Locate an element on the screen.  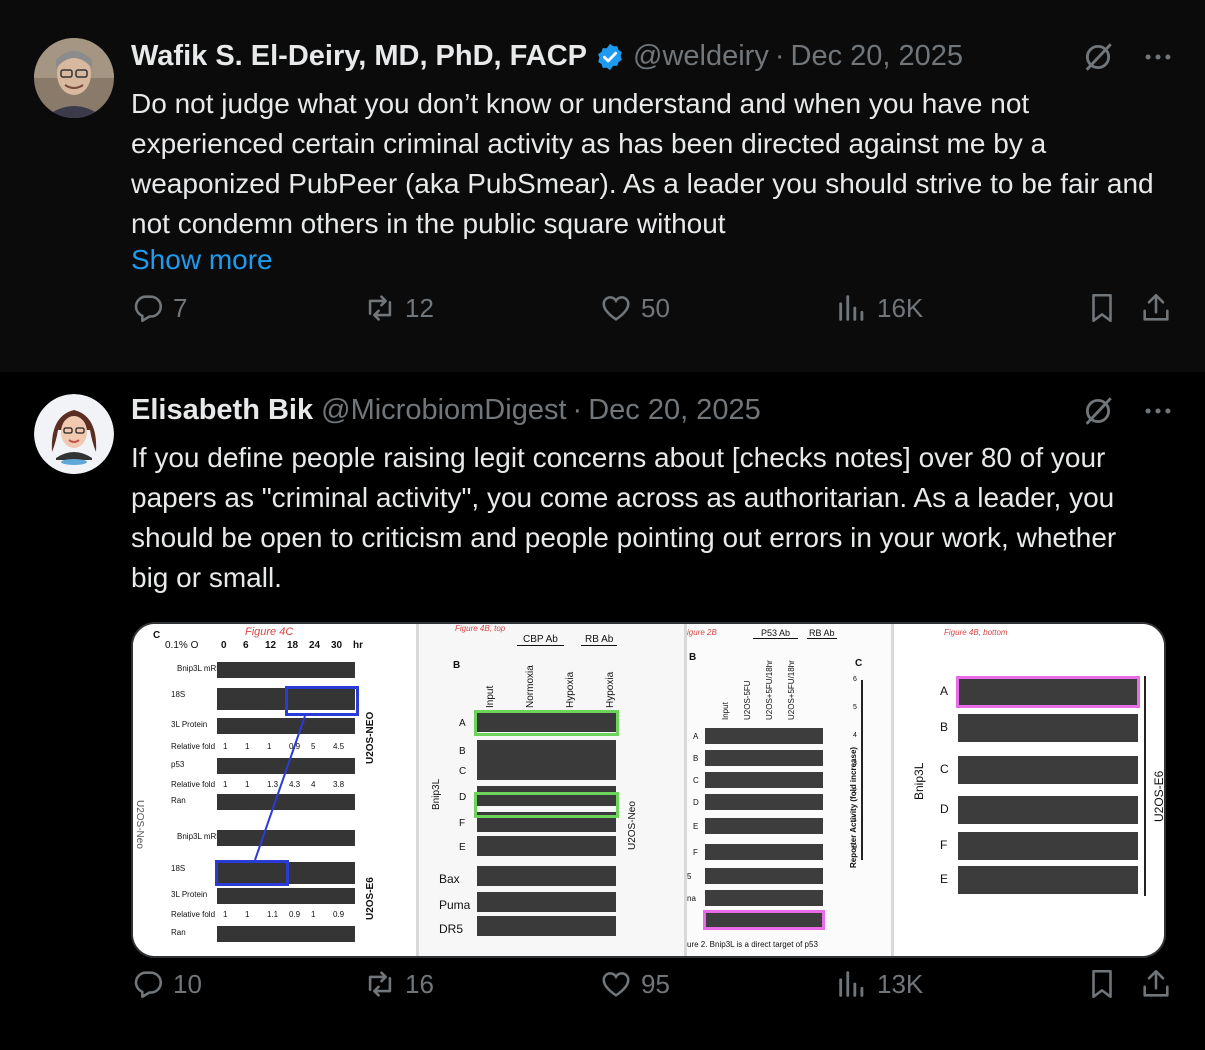
connector-line is located at coordinates (280, 788).